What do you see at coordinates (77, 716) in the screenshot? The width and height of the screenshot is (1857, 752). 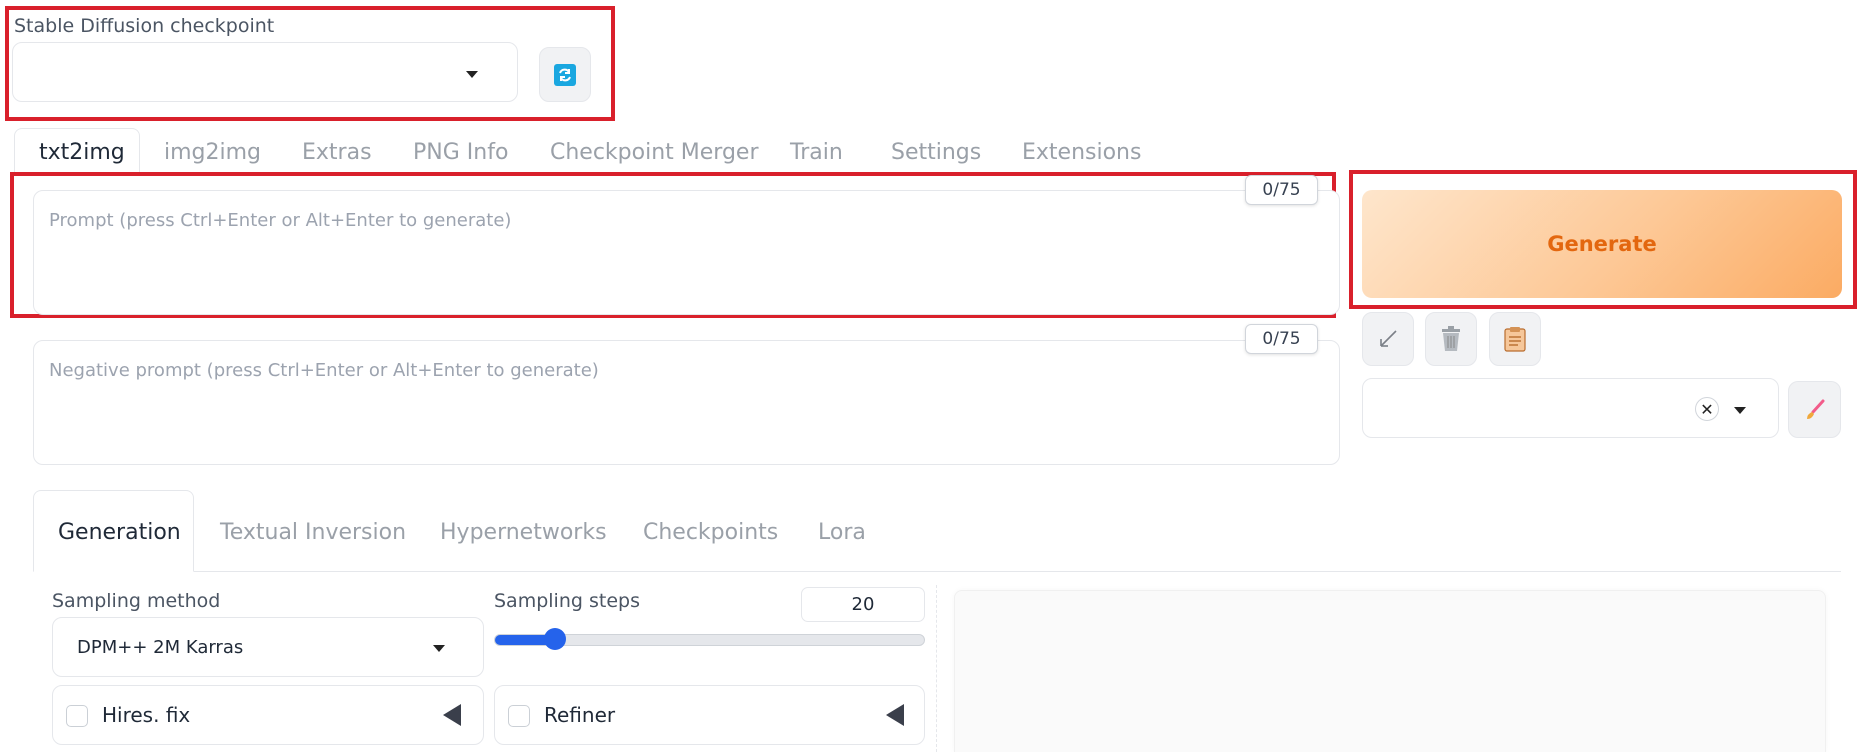 I see `hires-fix-checkbox` at bounding box center [77, 716].